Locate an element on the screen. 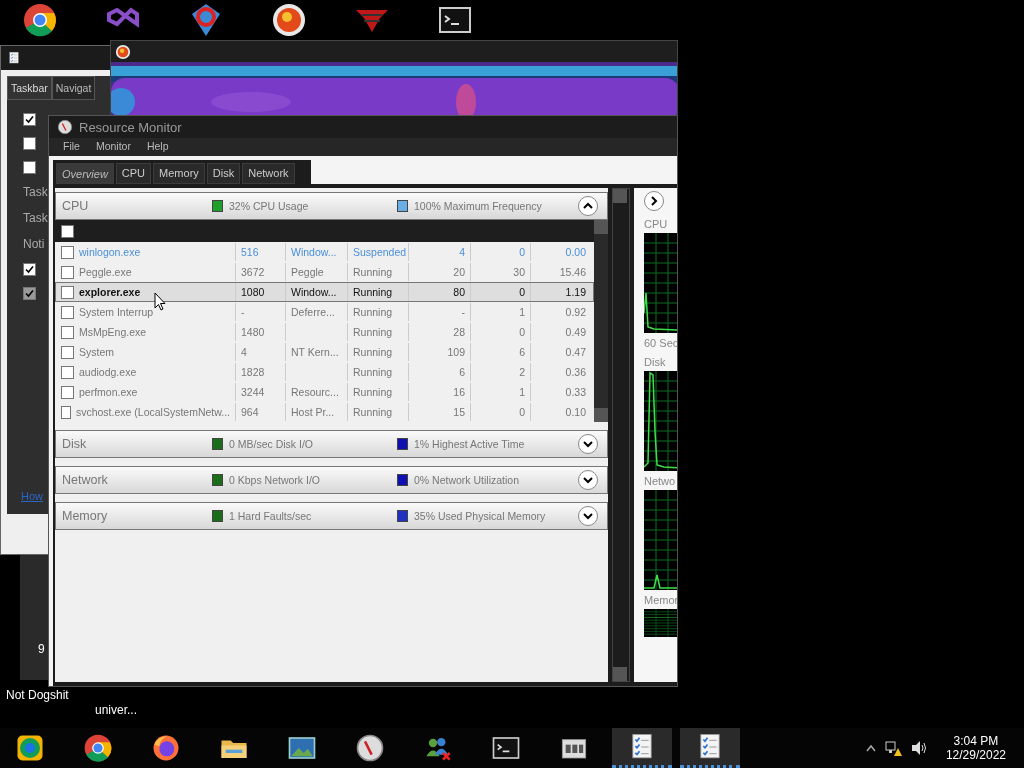 The image size is (1024, 768). window-title: Resource Monitor is located at coordinates (130, 127).